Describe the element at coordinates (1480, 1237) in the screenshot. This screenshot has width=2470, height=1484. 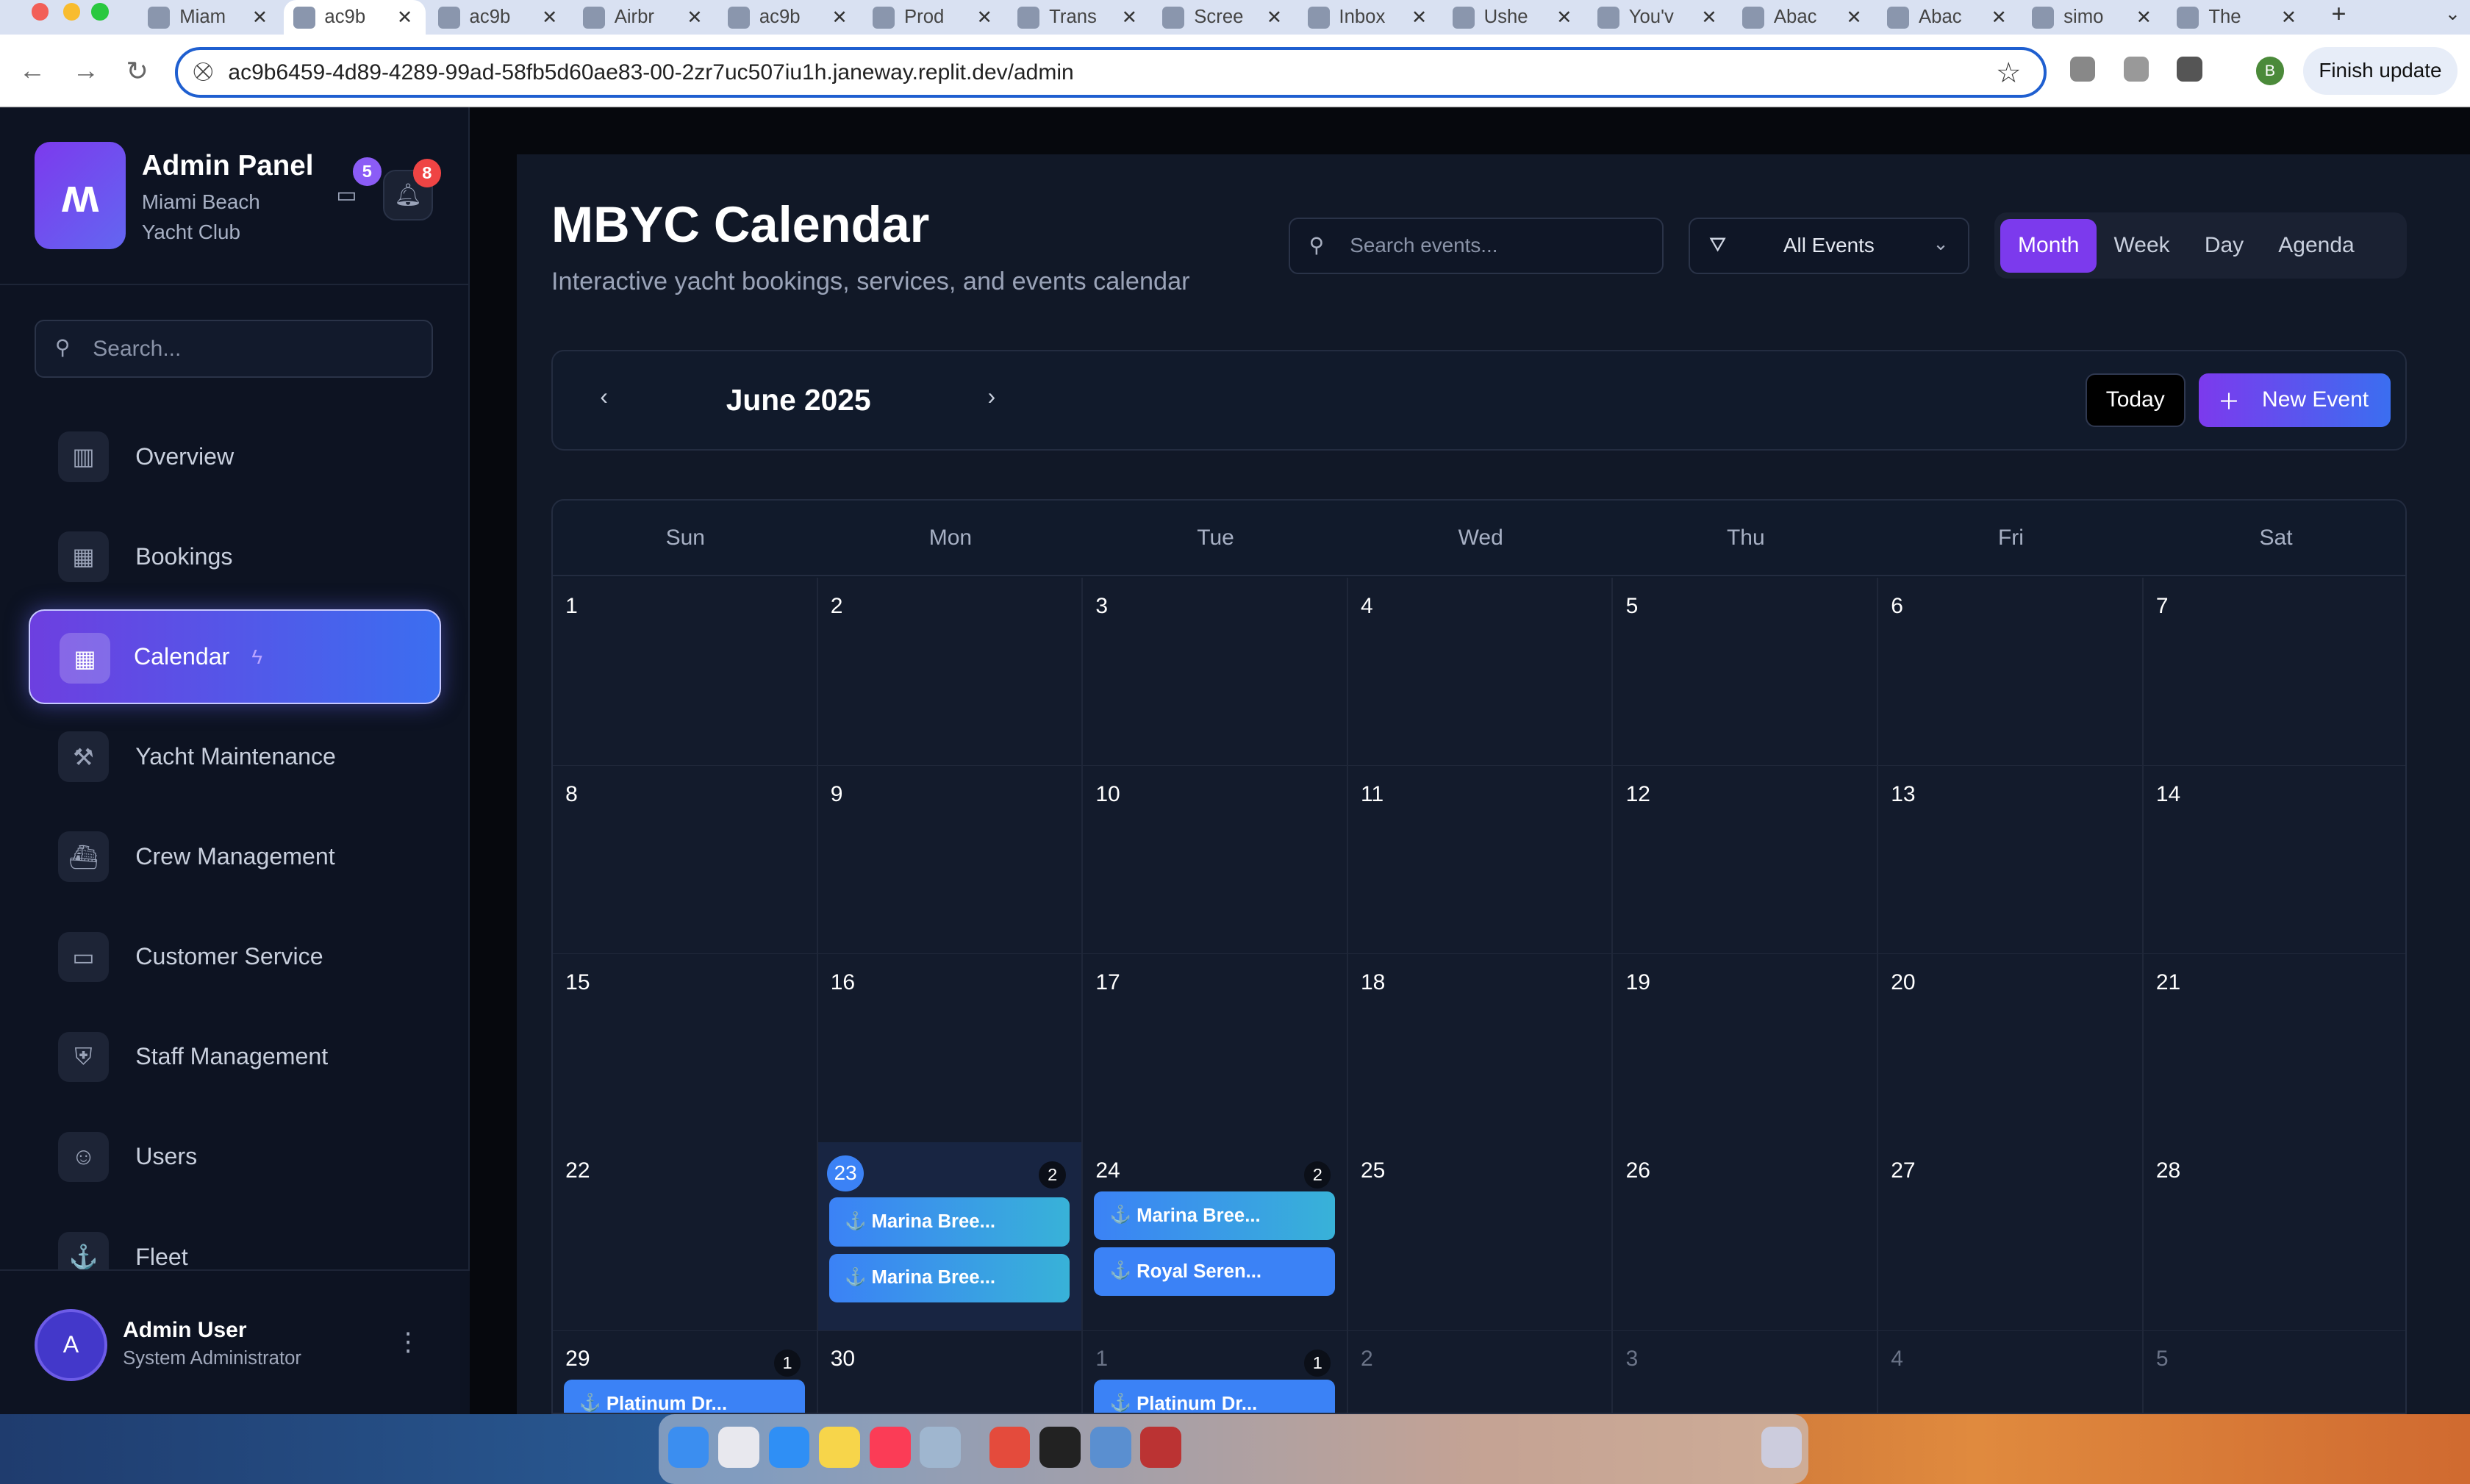
I see `calendar-day-cell: 25` at that location.